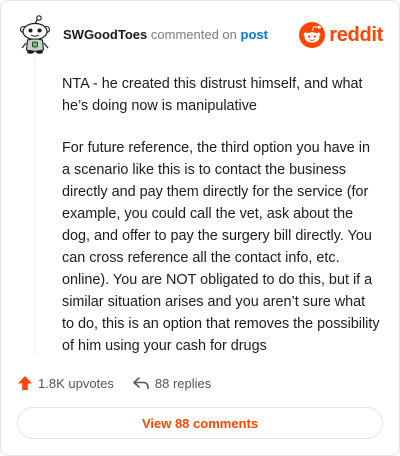  I want to click on post-link: post, so click(254, 34).